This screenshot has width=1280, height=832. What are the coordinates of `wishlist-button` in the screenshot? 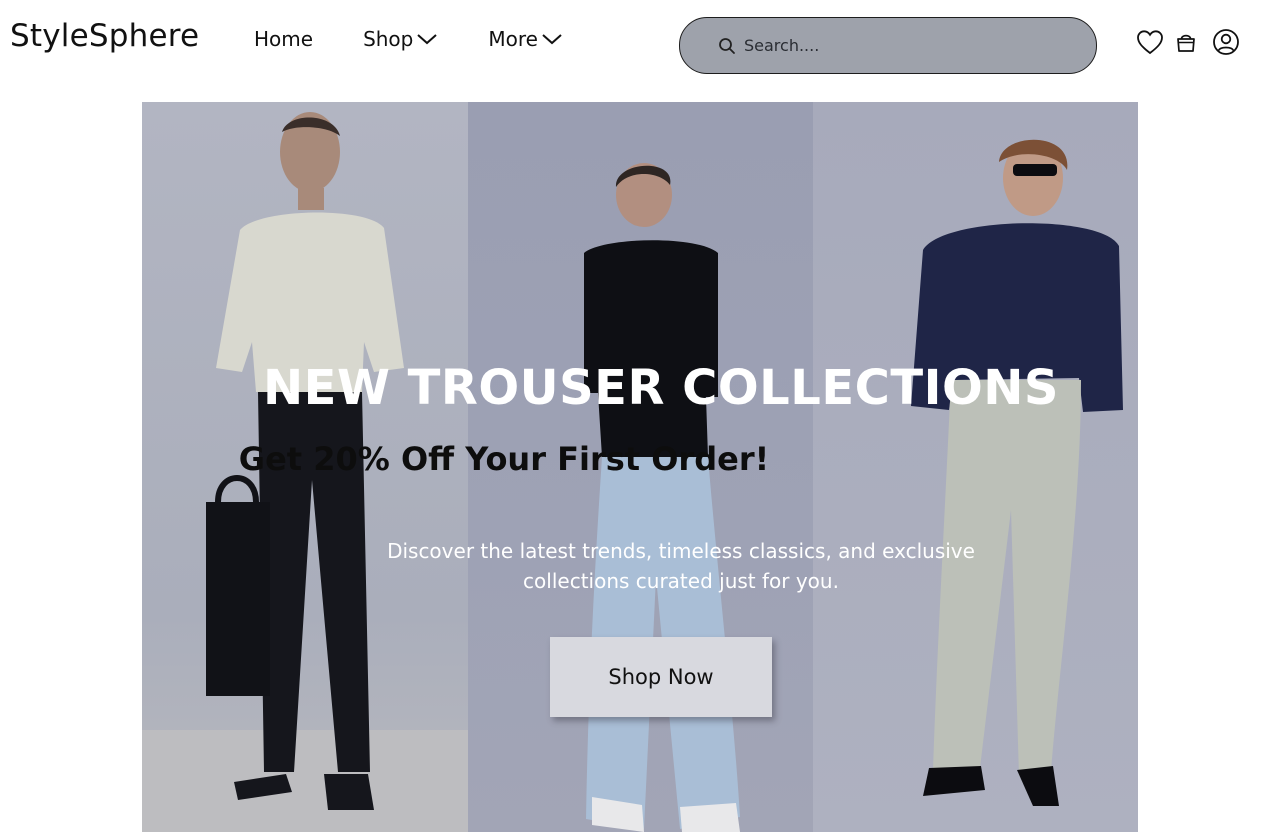 It's located at (1155, 42).